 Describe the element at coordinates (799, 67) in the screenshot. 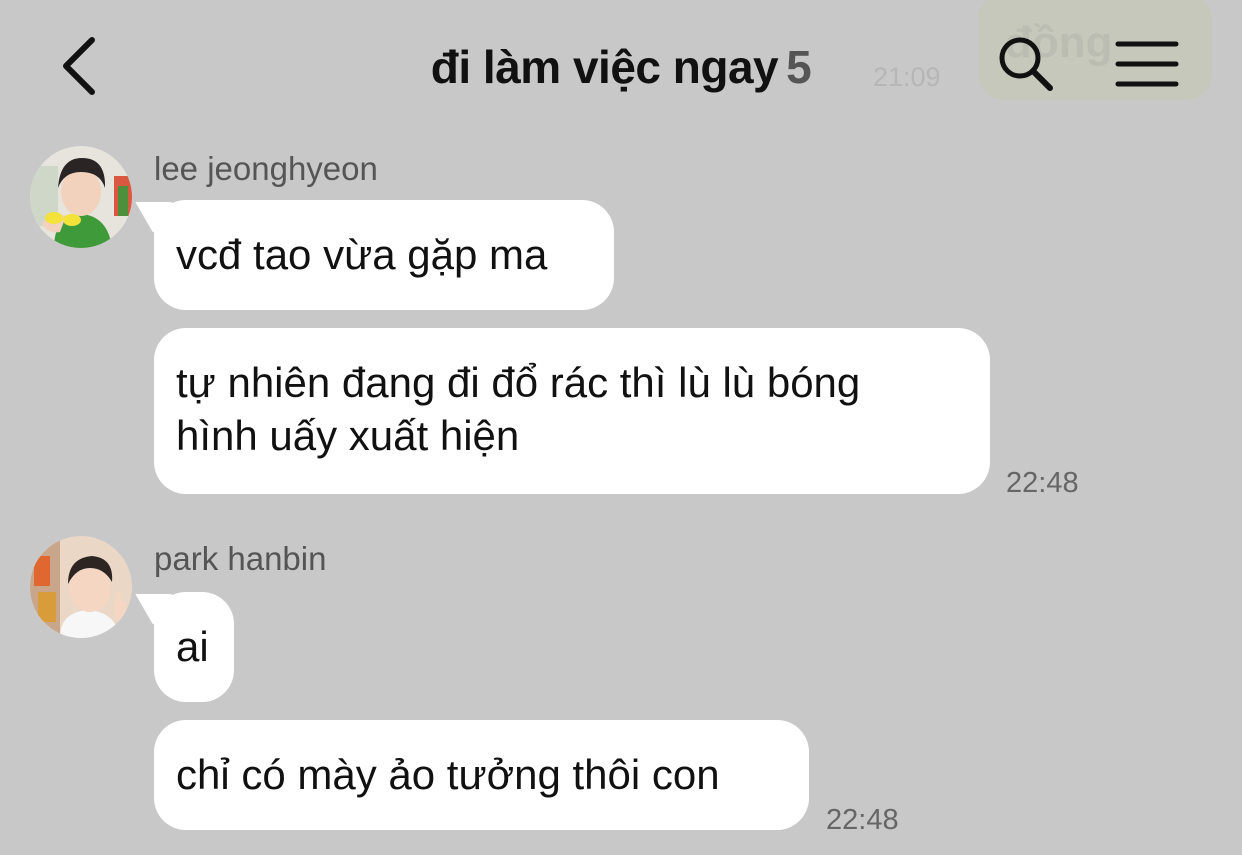

I see `member-count: 5` at that location.